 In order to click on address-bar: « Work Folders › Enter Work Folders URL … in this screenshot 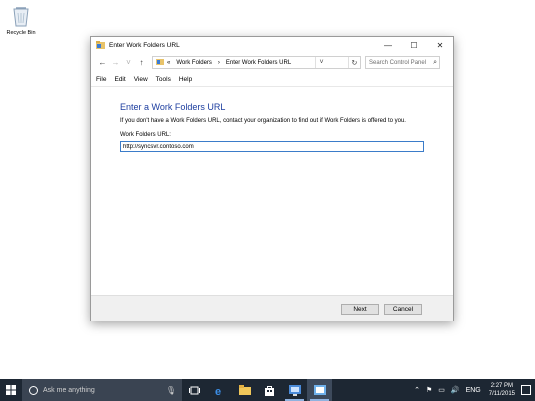, I will do `click(256, 62)`.